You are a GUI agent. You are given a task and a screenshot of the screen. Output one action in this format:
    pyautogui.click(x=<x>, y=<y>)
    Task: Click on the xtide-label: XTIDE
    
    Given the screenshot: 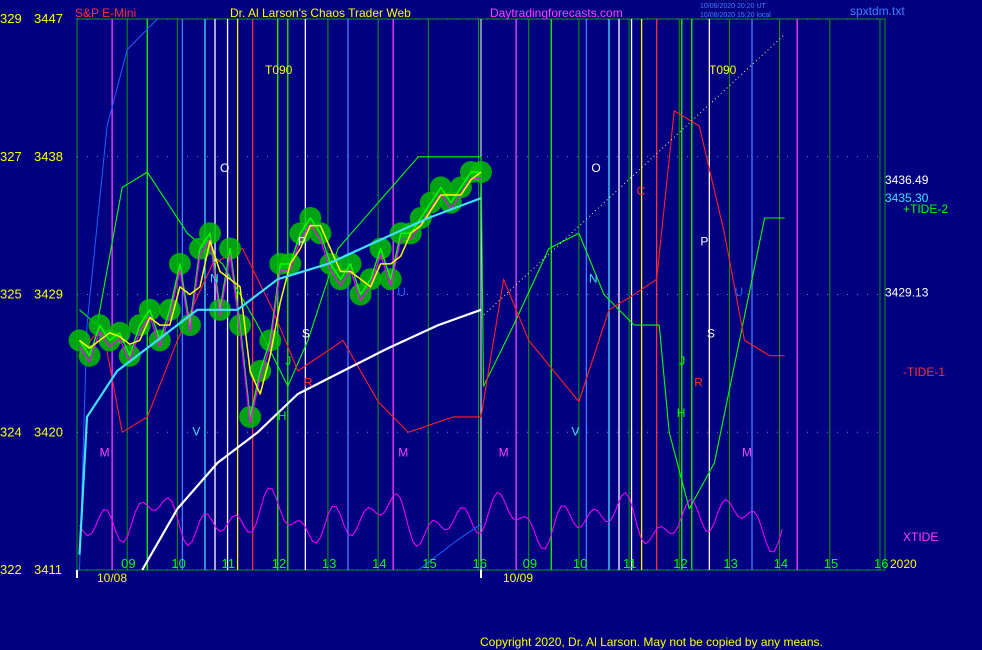 What is the action you would take?
    pyautogui.click(x=920, y=537)
    